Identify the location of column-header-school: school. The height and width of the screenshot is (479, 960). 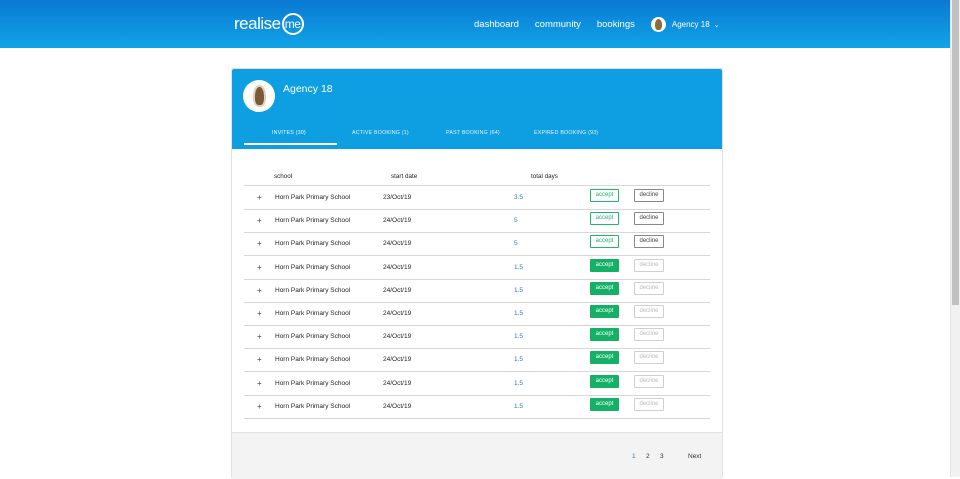
(283, 176).